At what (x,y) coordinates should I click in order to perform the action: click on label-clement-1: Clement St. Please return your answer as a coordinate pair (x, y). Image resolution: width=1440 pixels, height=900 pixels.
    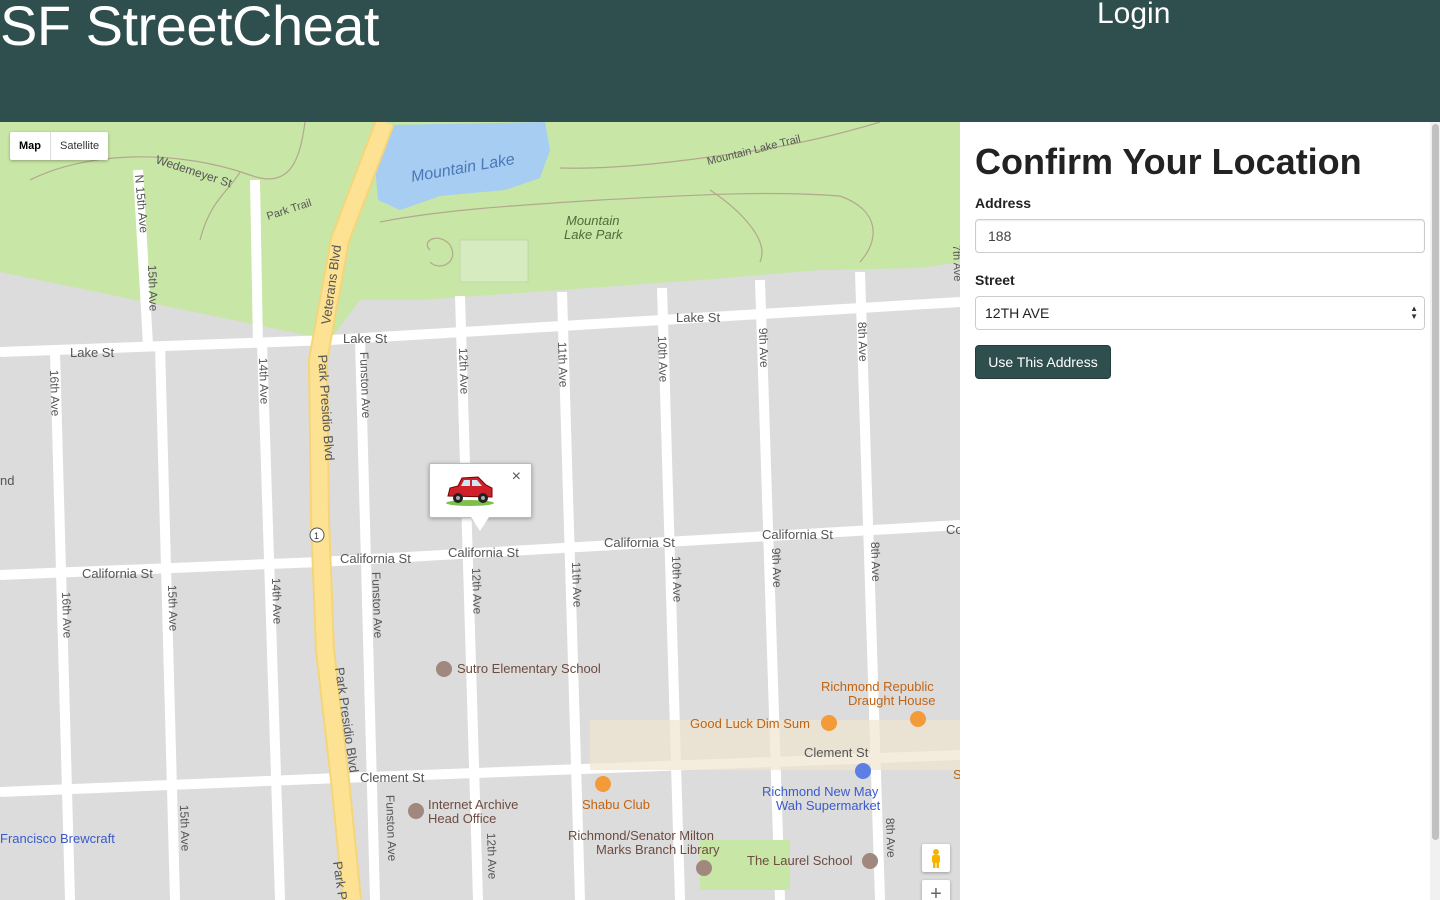
    Looking at the image, I should click on (392, 777).